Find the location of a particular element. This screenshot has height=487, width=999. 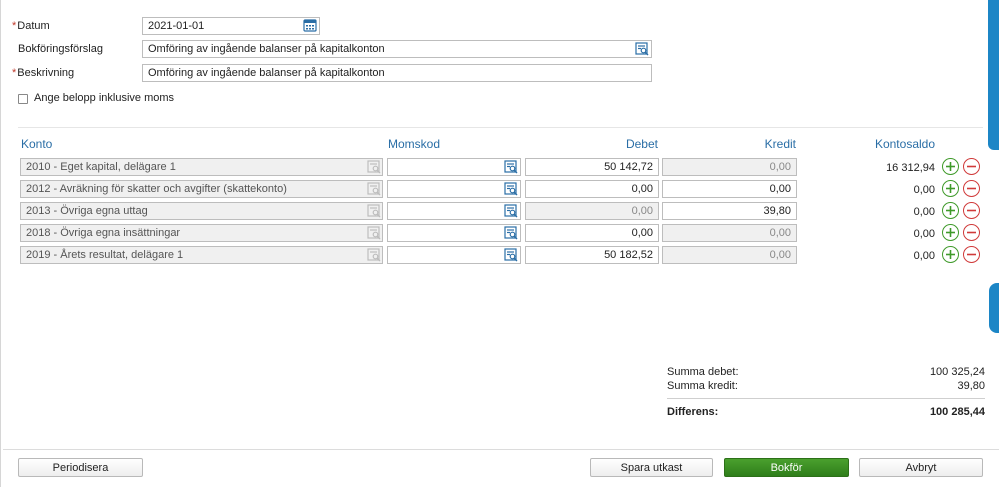

beskrivning-label: *Beskrivning is located at coordinates (43, 73).